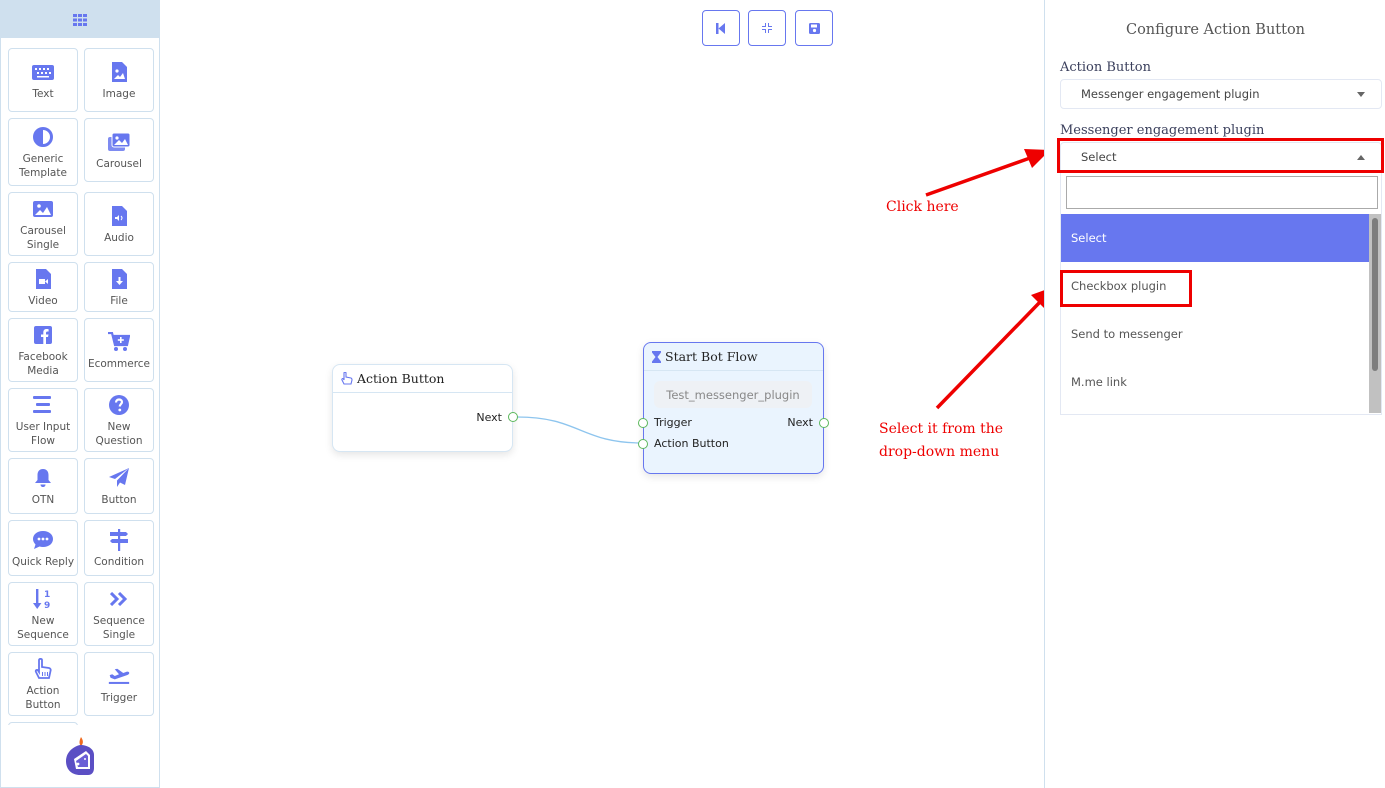  I want to click on dropdown-option: Select, so click(1215, 238).